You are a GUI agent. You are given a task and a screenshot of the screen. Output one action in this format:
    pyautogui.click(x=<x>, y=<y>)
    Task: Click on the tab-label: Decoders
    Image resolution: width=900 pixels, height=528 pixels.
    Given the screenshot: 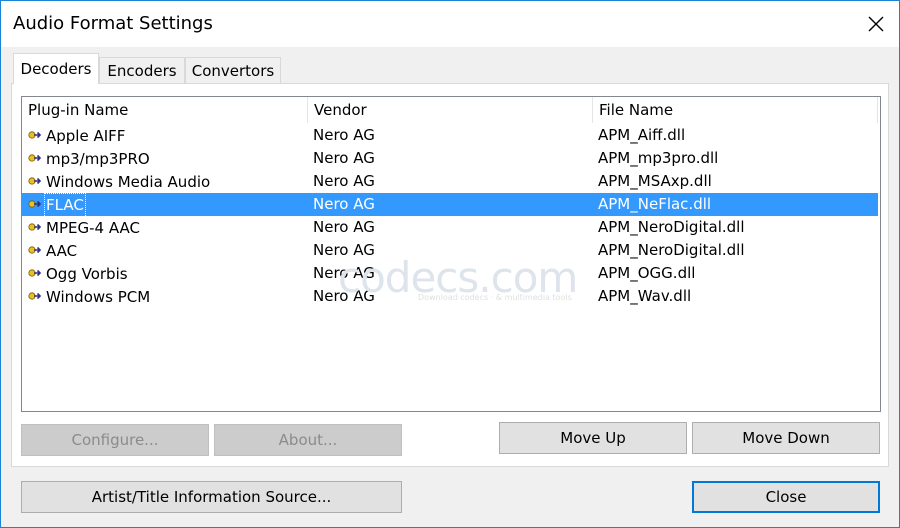 What is the action you would take?
    pyautogui.click(x=56, y=69)
    